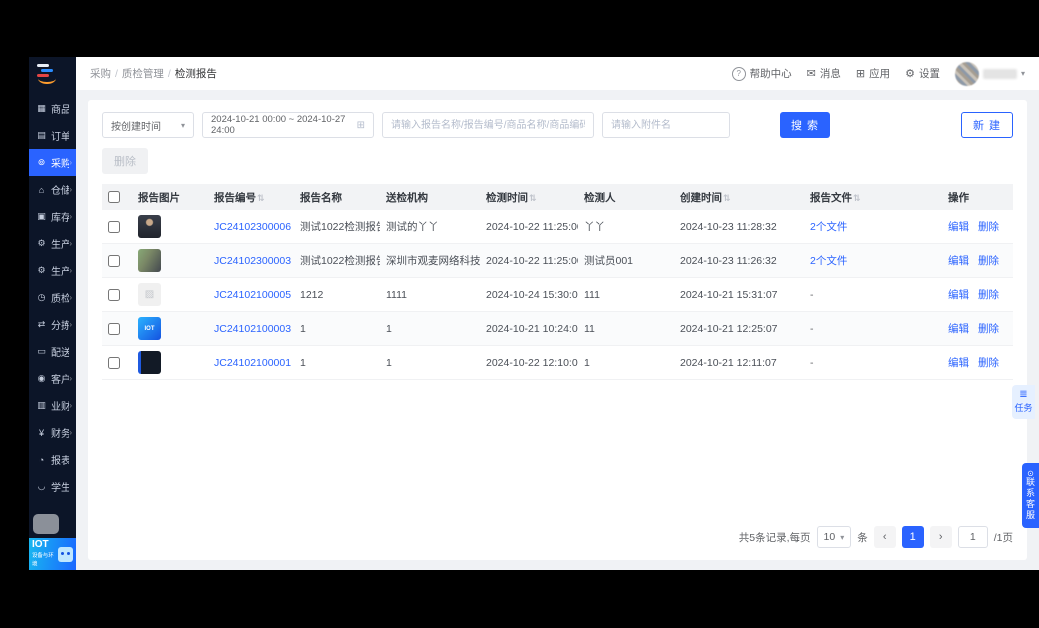  What do you see at coordinates (912, 537) in the screenshot?
I see `page-1-button: 1` at bounding box center [912, 537].